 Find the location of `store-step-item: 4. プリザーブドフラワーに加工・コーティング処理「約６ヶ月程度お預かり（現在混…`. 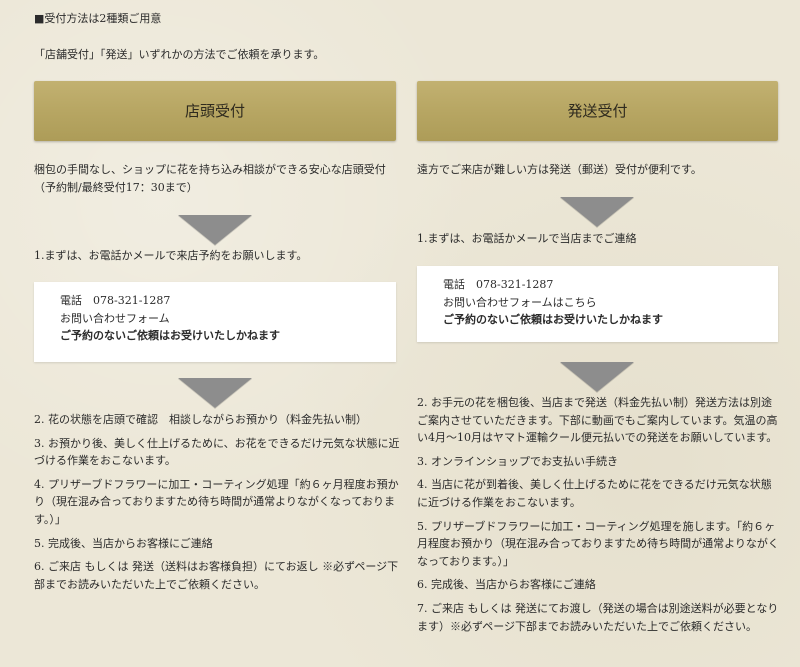

store-step-item: 4. プリザーブドフラワーに加工・コーティング処理「約６ヶ月程度お預かり（現在混… is located at coordinates (216, 501).